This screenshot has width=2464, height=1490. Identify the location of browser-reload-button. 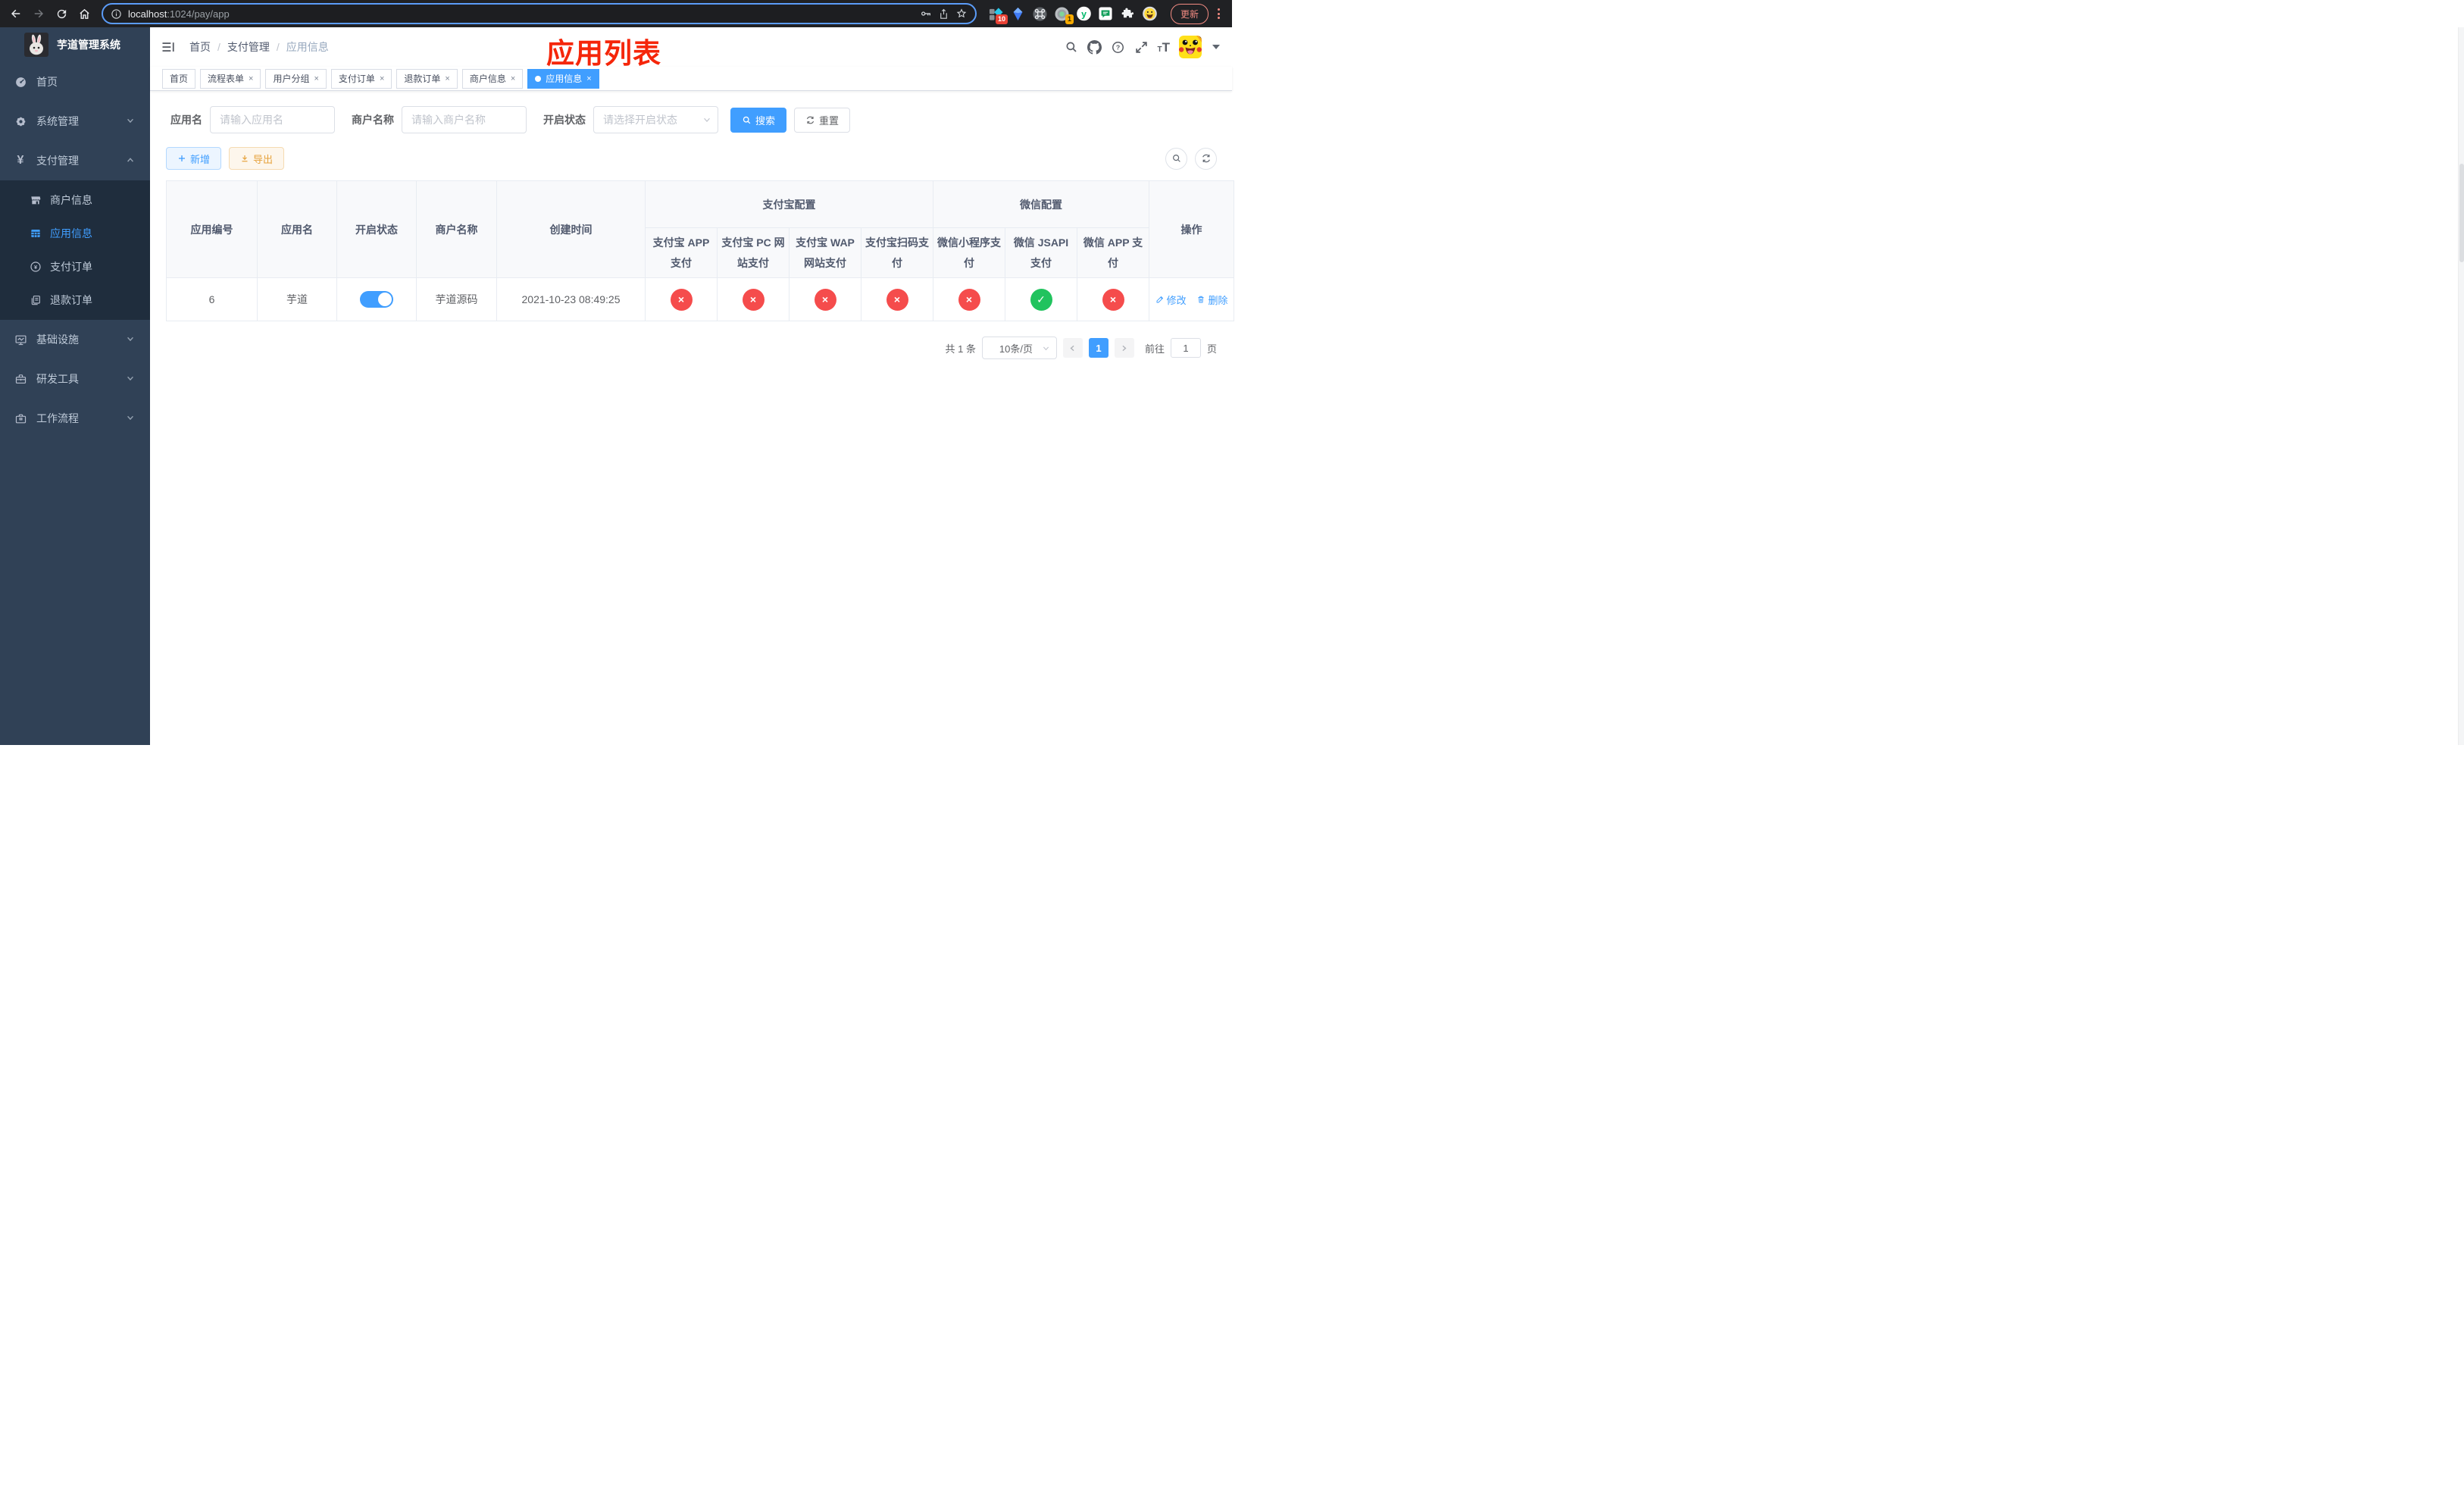
(61, 14).